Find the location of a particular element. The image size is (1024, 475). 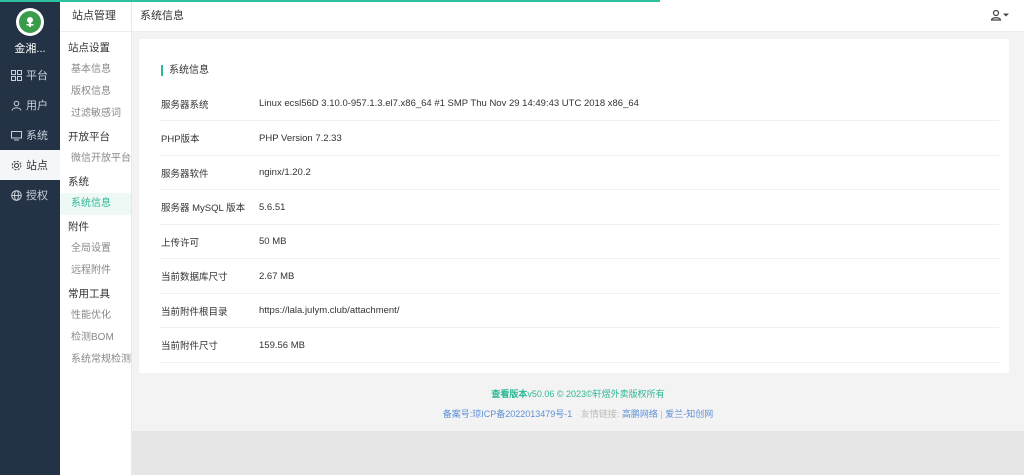

grid-icon is located at coordinates (16, 75).